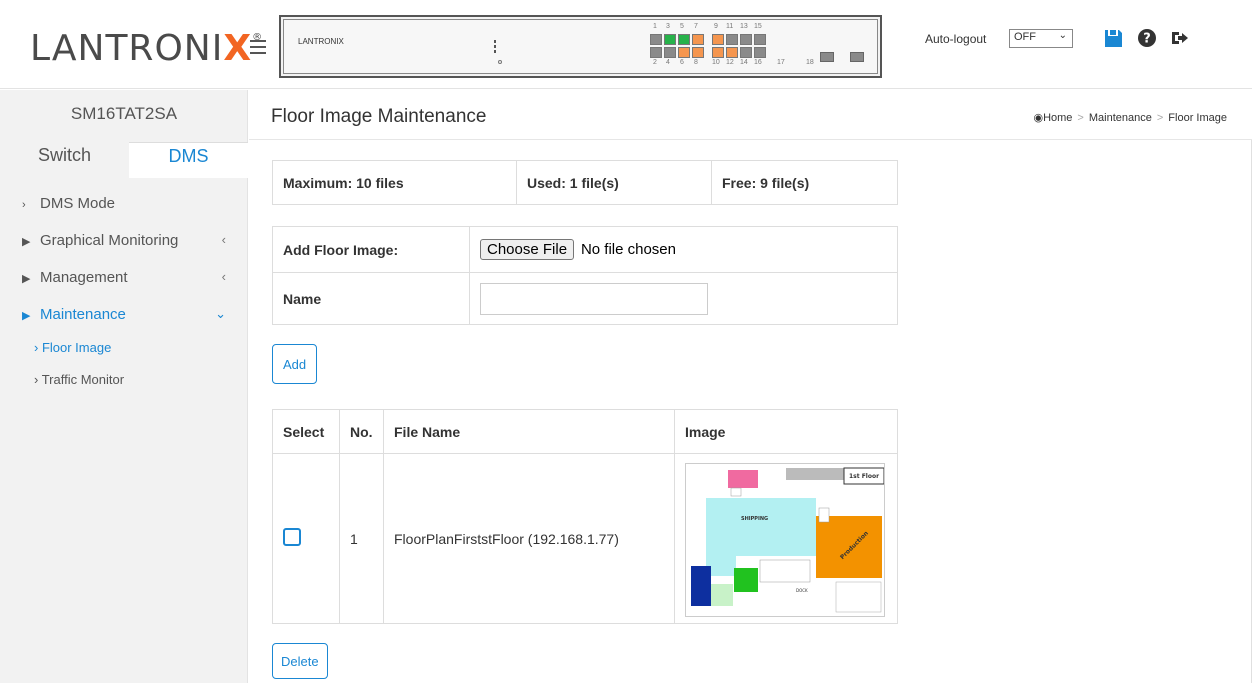 The height and width of the screenshot is (683, 1252). What do you see at coordinates (1179, 38) in the screenshot?
I see `logout-icon` at bounding box center [1179, 38].